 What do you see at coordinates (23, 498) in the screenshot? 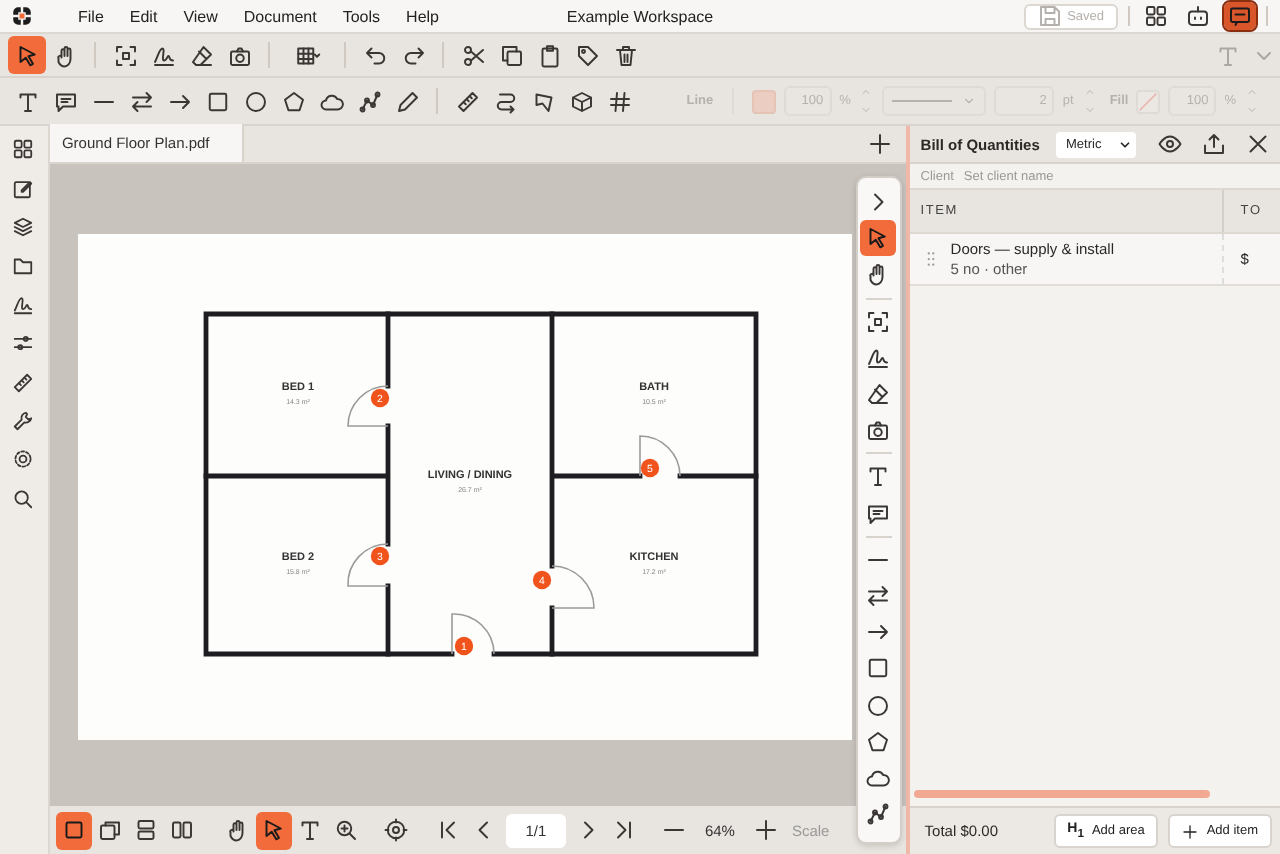
I see `search-icon` at bounding box center [23, 498].